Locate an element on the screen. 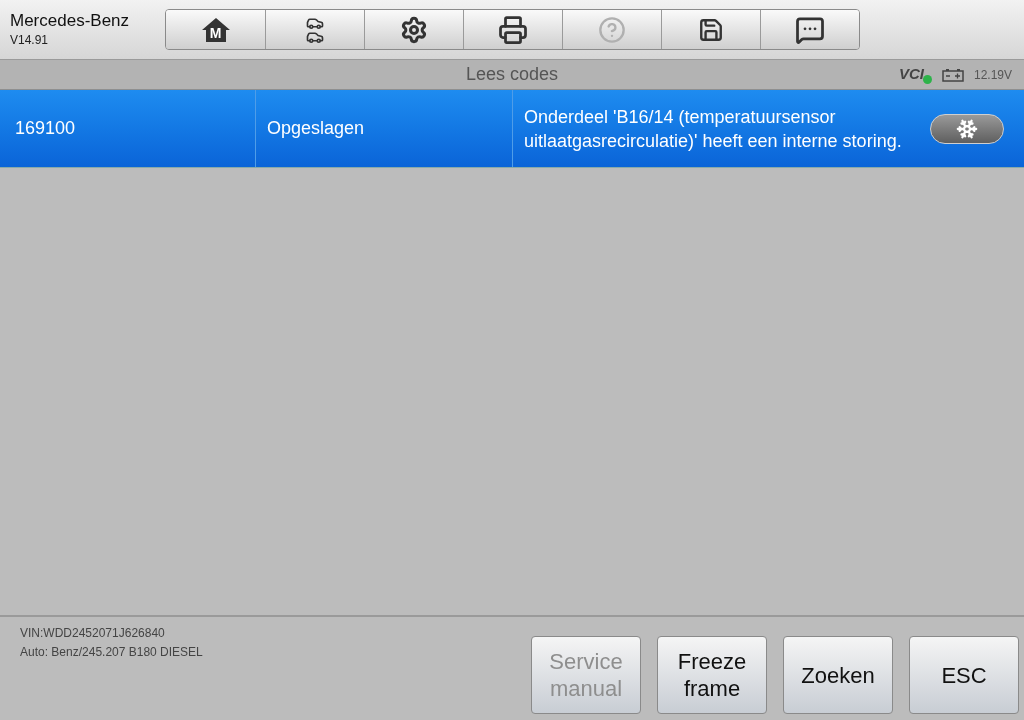 This screenshot has height=720, width=1024. code-row: 169100 Opgeslagen Onderdeel 'B16/14 (temperatuursensor uitlaatgasrecirculatie)' heeft een interne storing. is located at coordinates (512, 129).